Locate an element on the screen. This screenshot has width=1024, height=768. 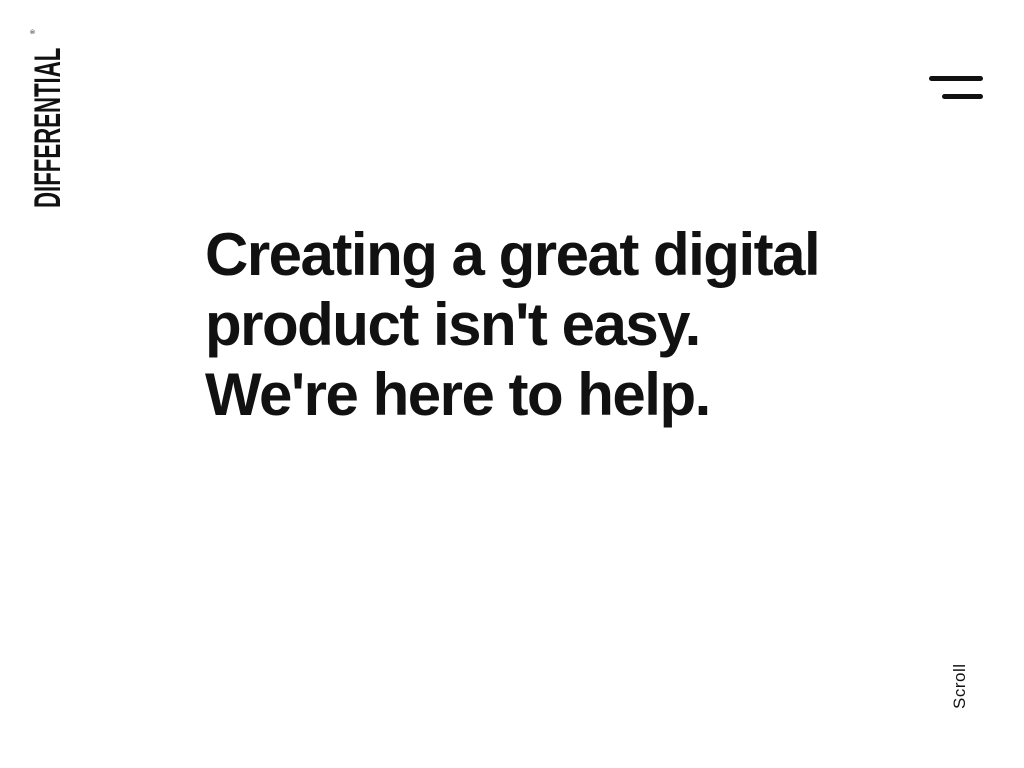
hamburger-menu-icon is located at coordinates (956, 78).